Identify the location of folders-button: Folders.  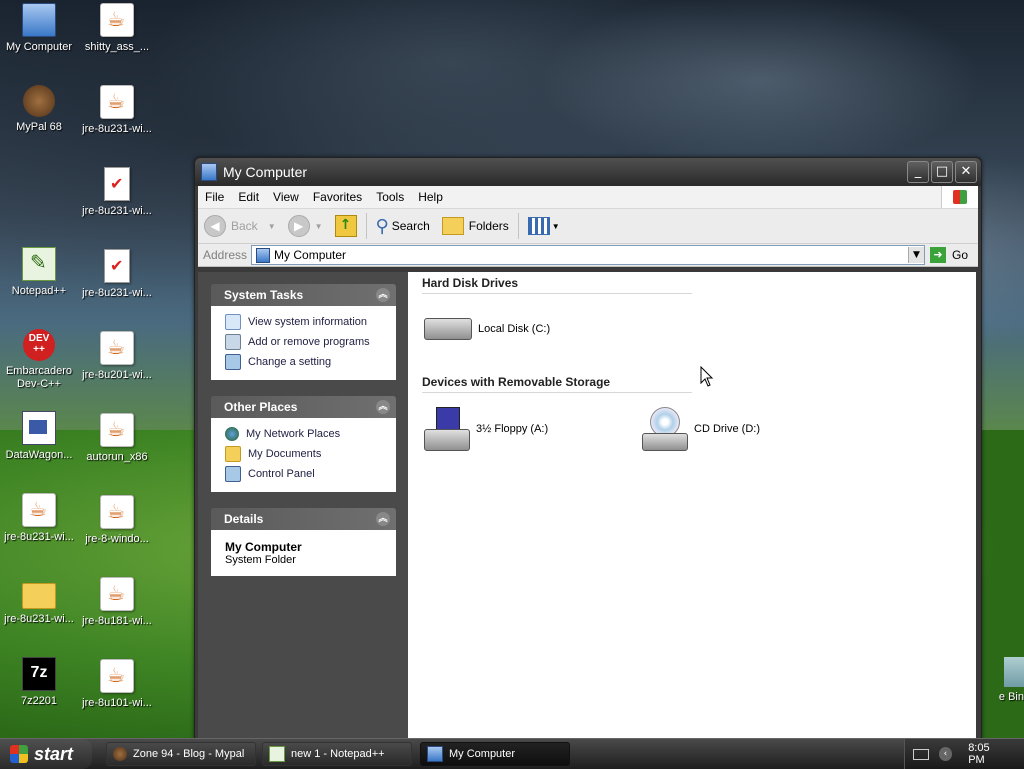
(475, 226).